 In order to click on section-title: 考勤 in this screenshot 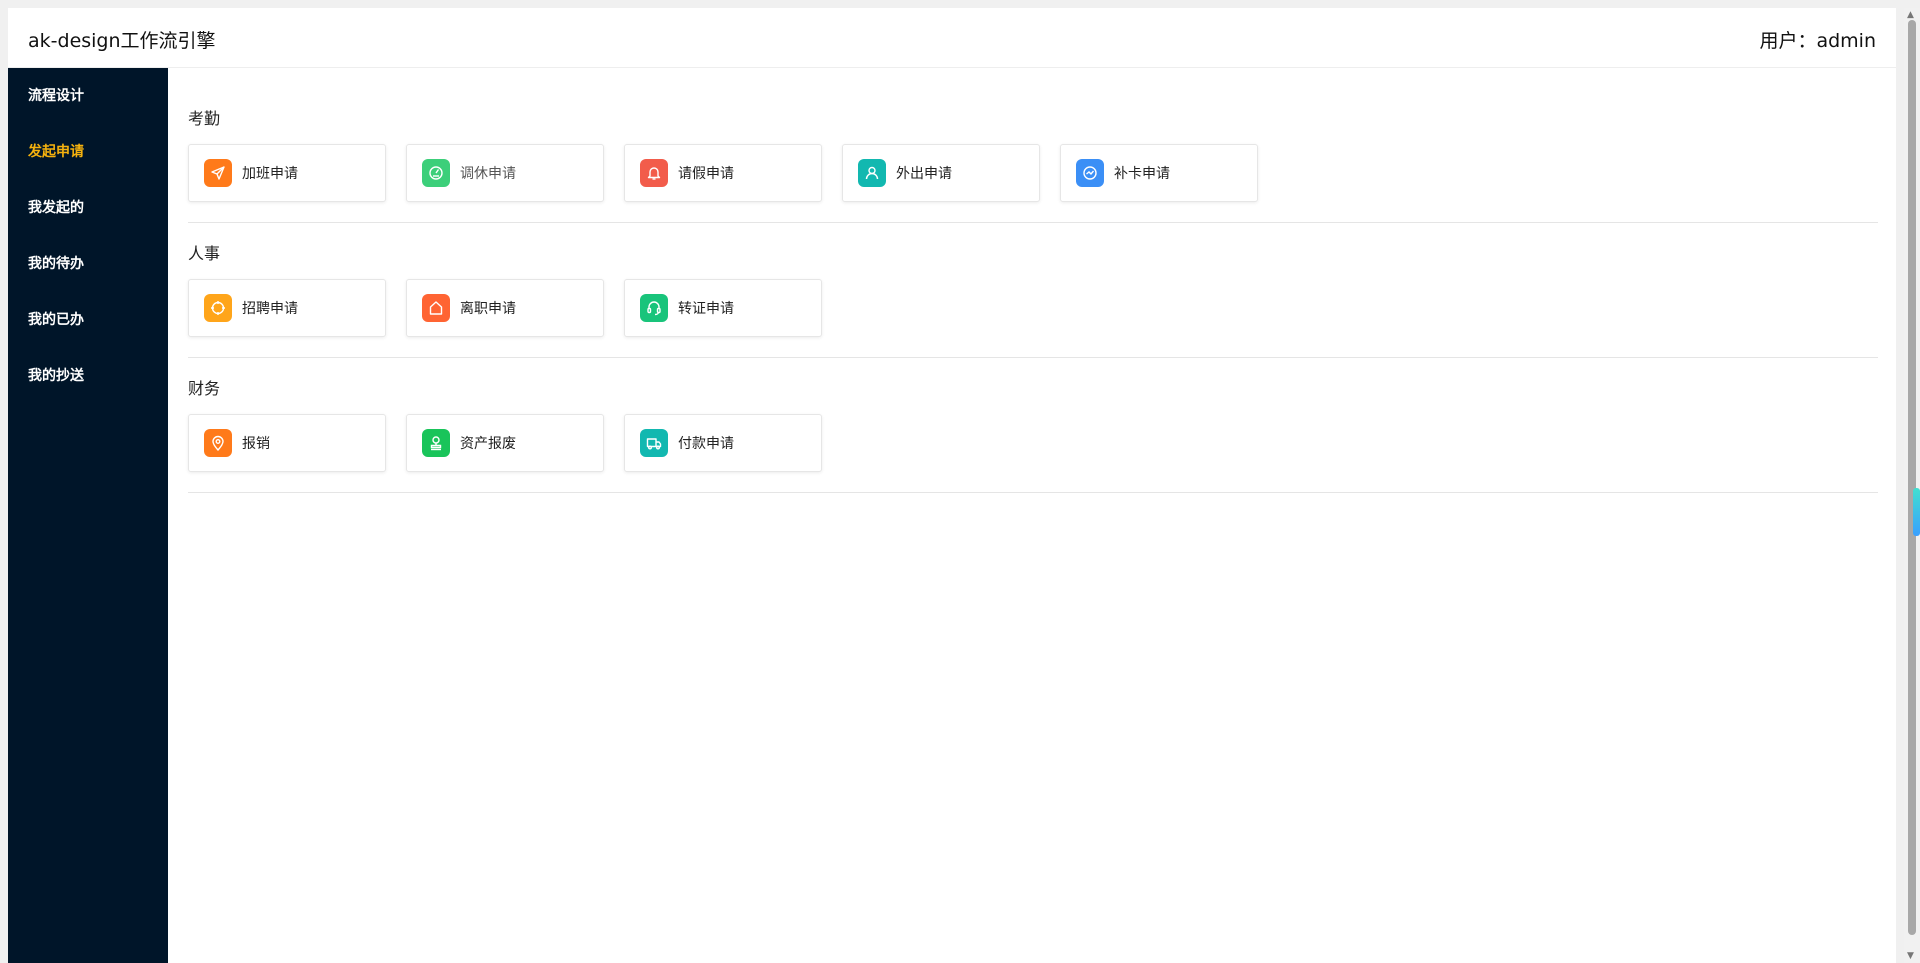, I will do `click(204, 118)`.